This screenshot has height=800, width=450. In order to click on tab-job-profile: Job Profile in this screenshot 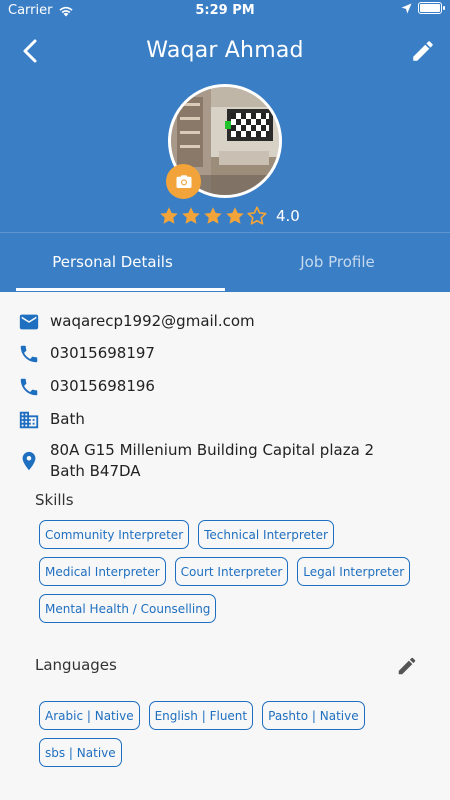, I will do `click(337, 262)`.